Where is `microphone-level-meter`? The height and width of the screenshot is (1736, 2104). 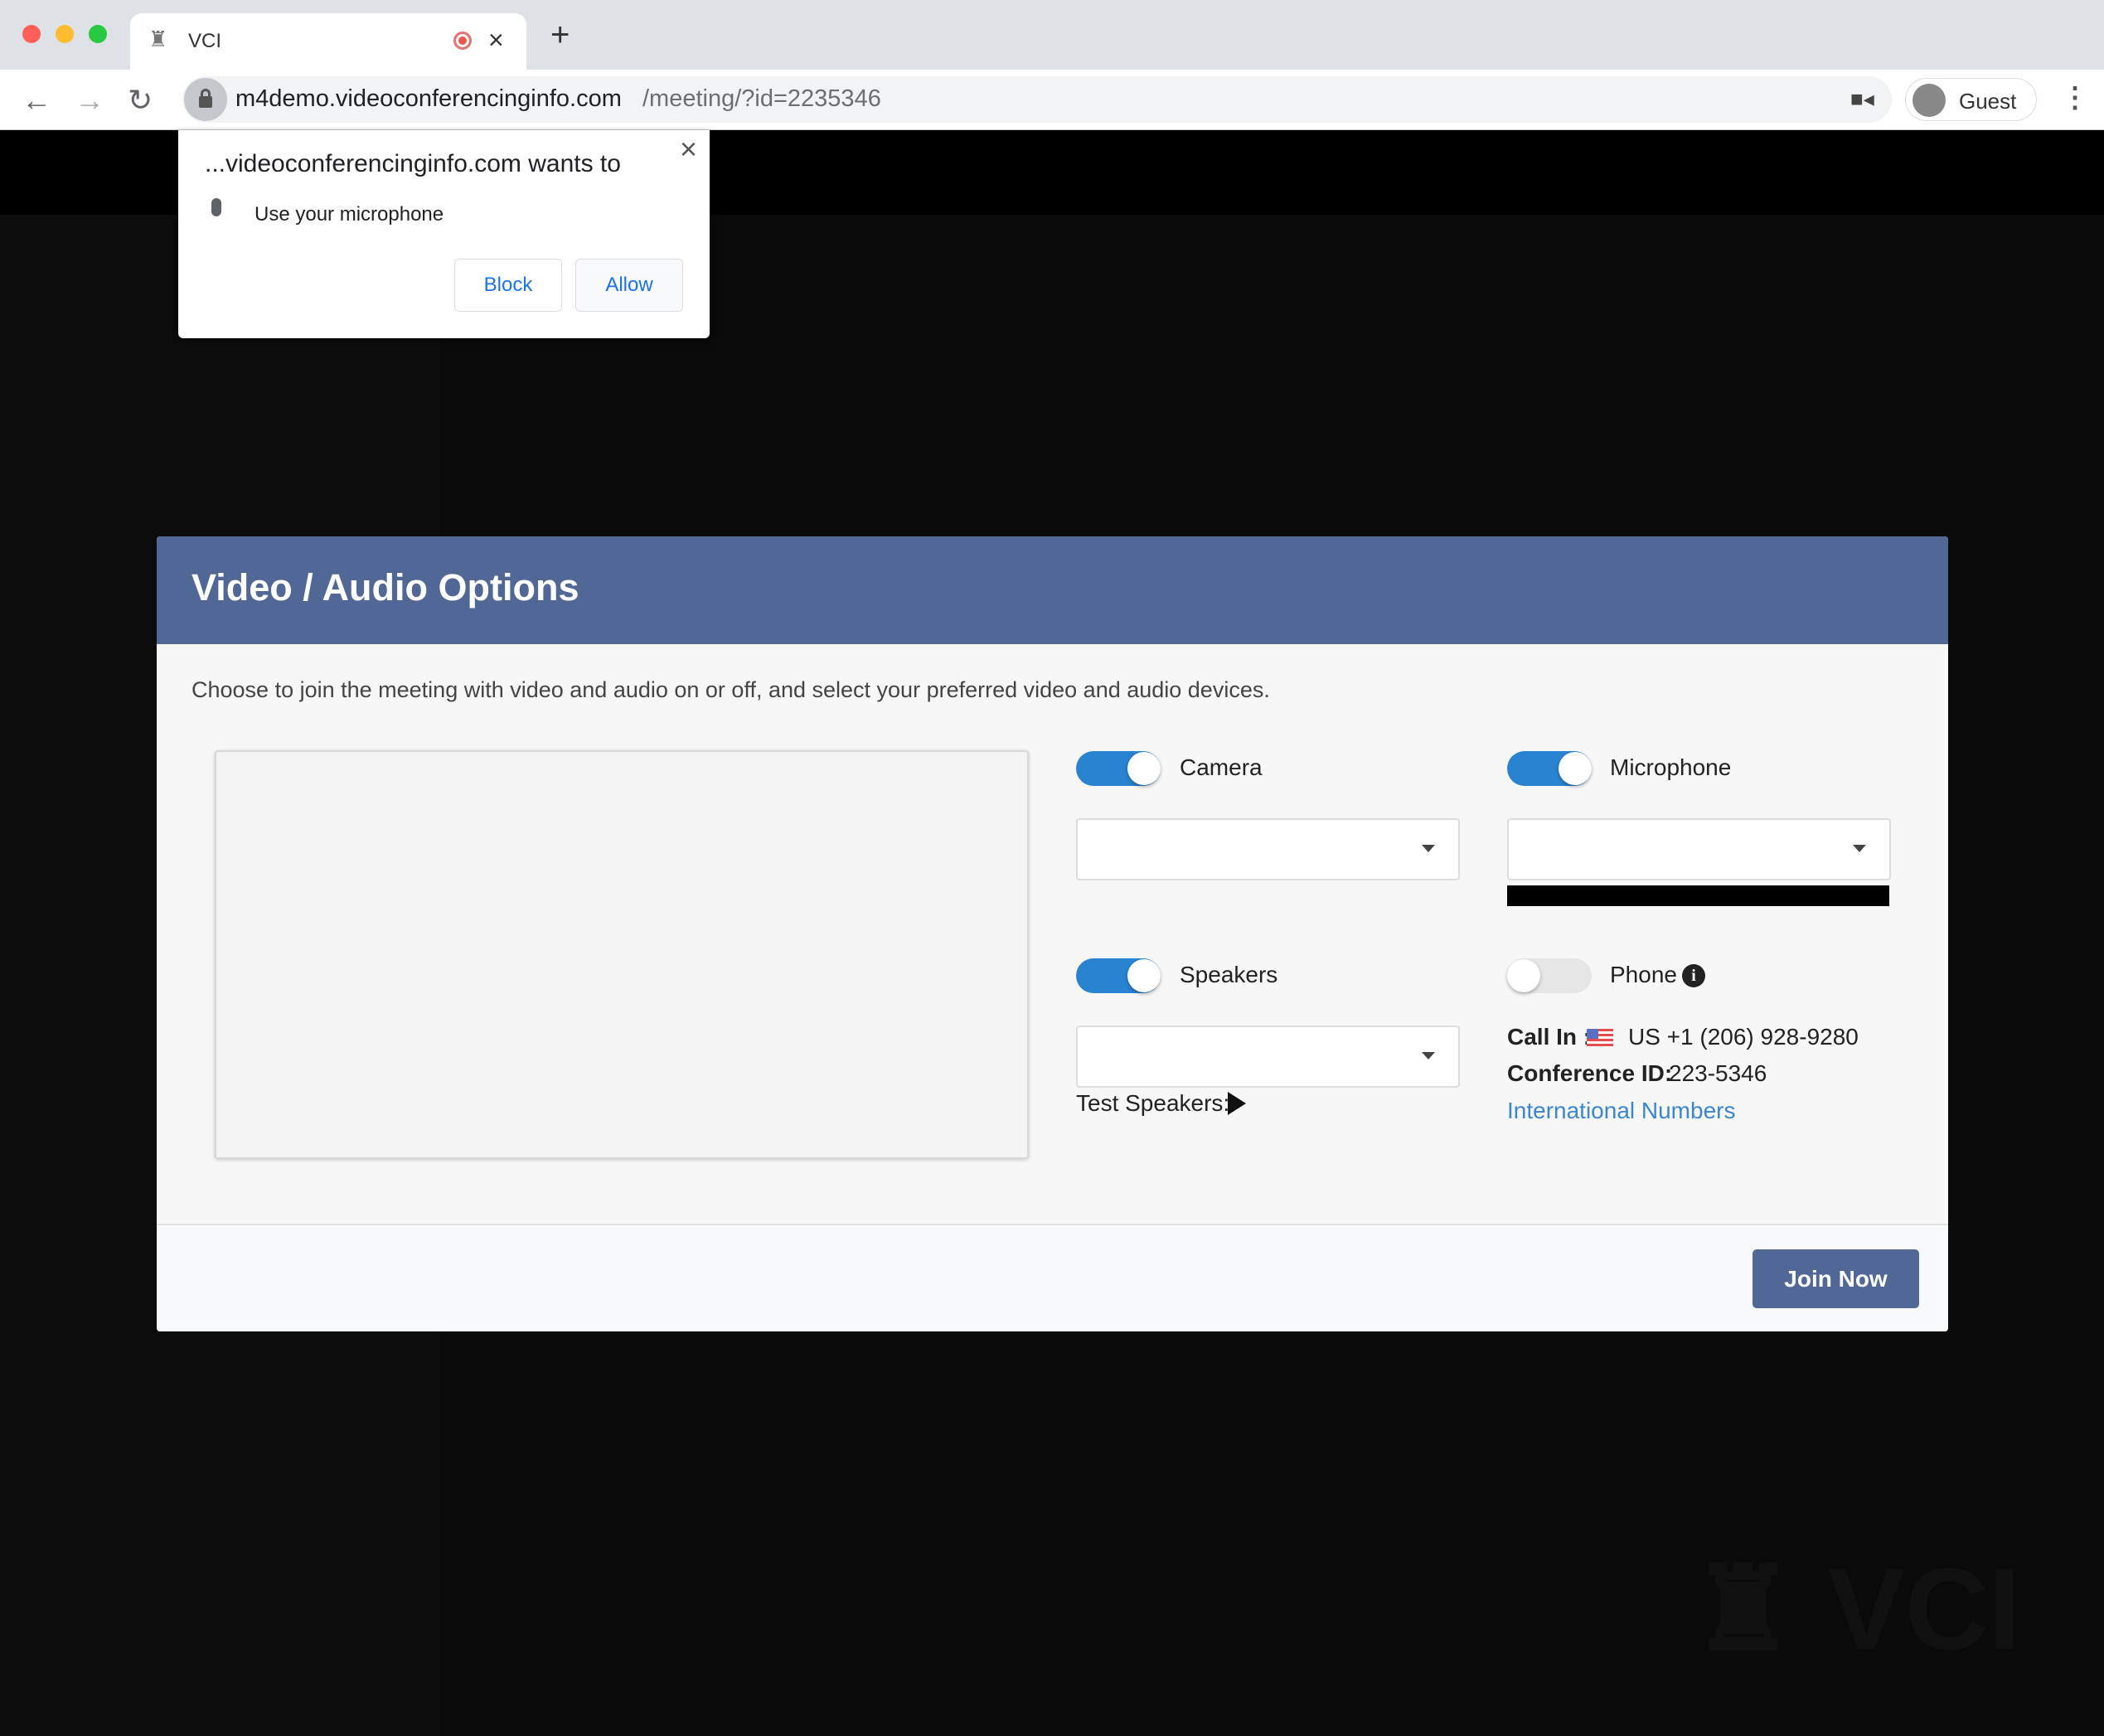
microphone-level-meter is located at coordinates (1698, 895).